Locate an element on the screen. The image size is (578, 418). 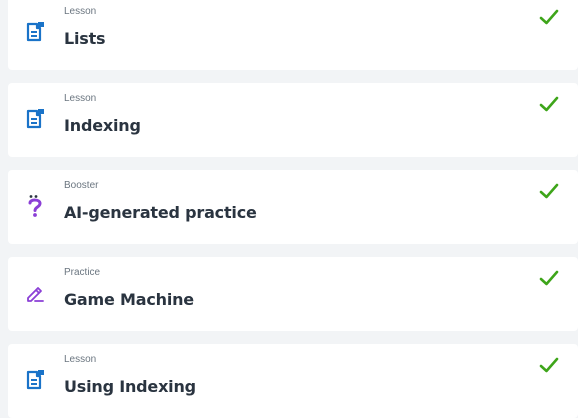
item-title: AI-generated practice is located at coordinates (160, 212).